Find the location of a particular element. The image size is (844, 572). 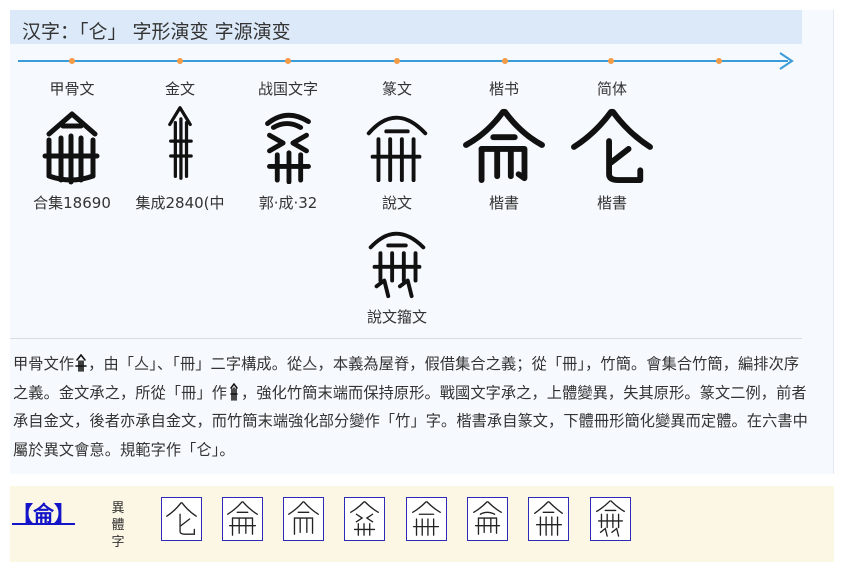

description-part-1: 甲骨文作 is located at coordinates (44, 364).